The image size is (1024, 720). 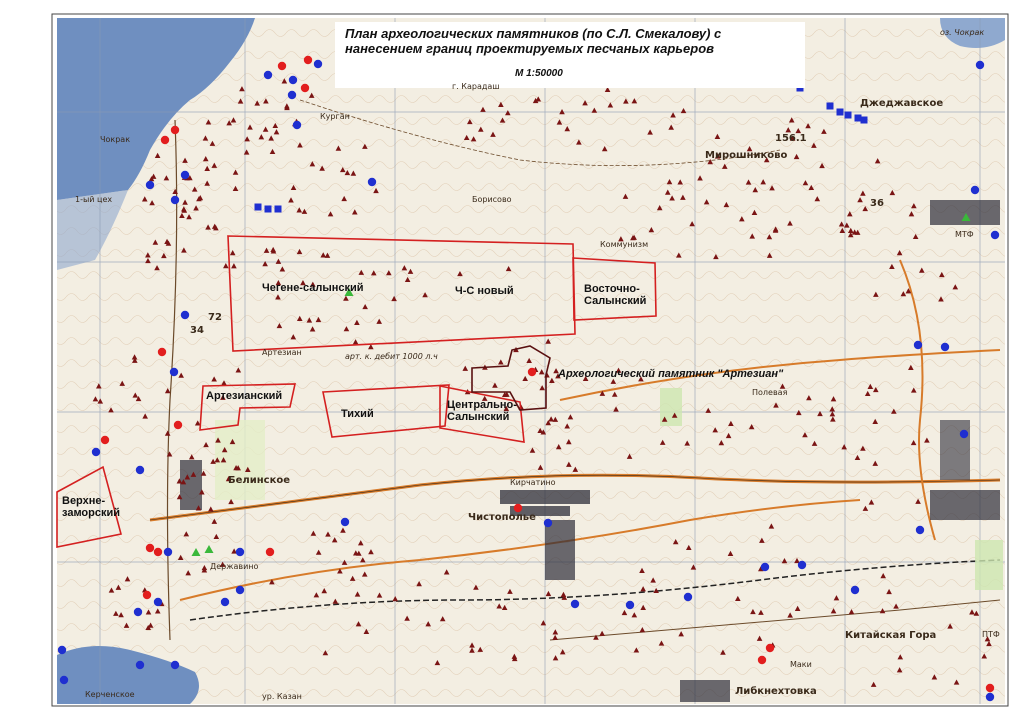 I want to click on map-label-kerchenskoe: Керченское, so click(x=110, y=694).